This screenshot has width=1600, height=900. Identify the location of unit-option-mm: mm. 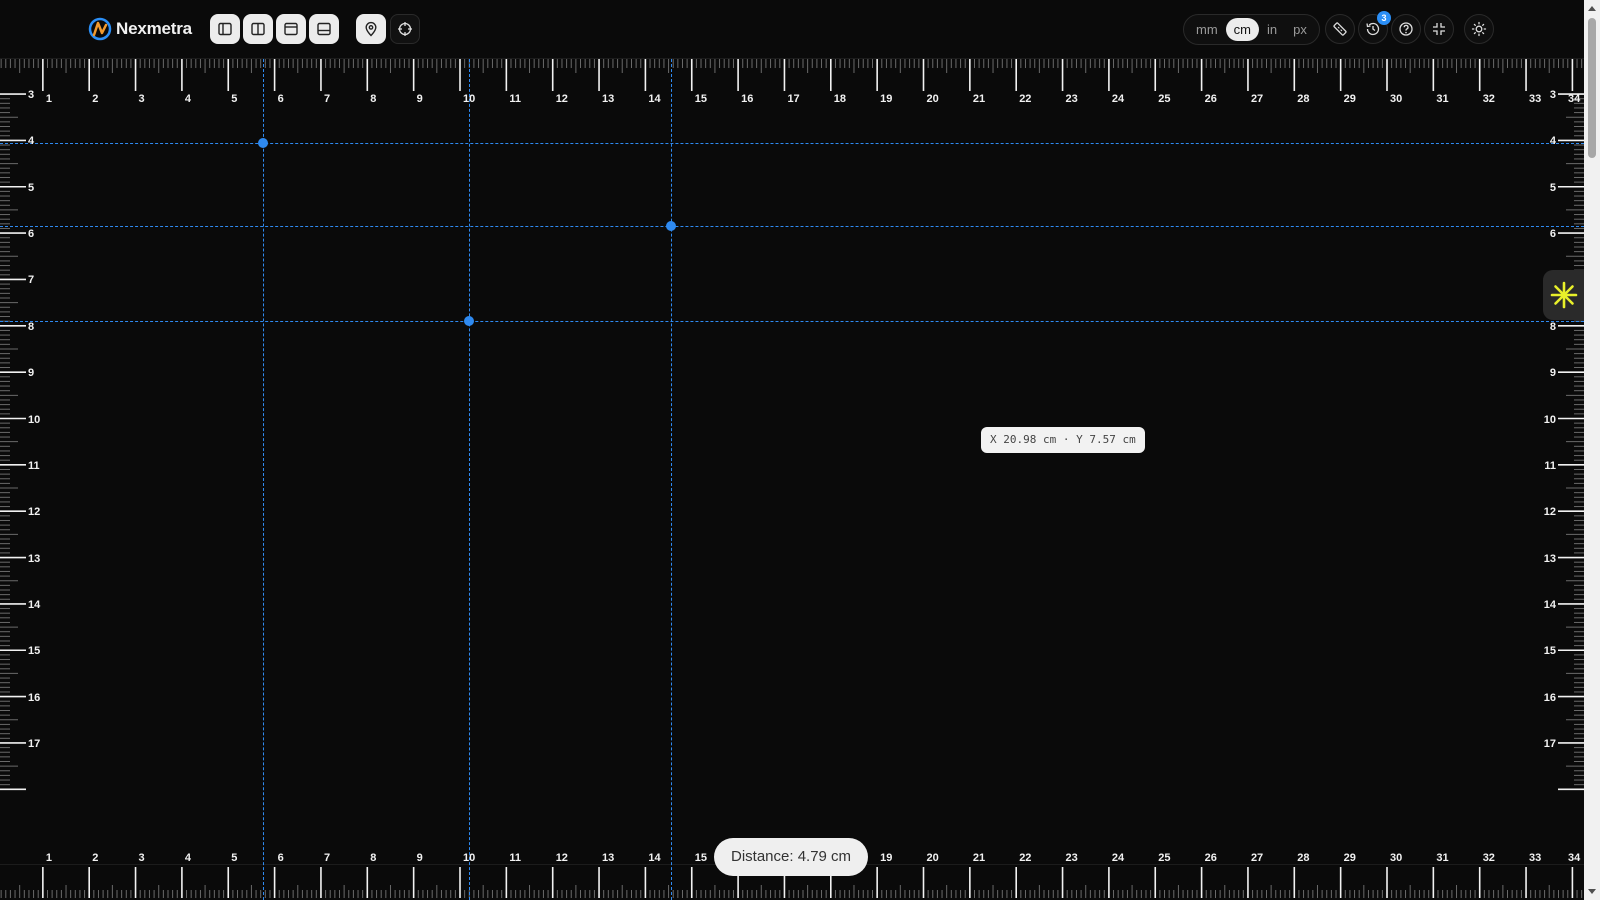
(1207, 29).